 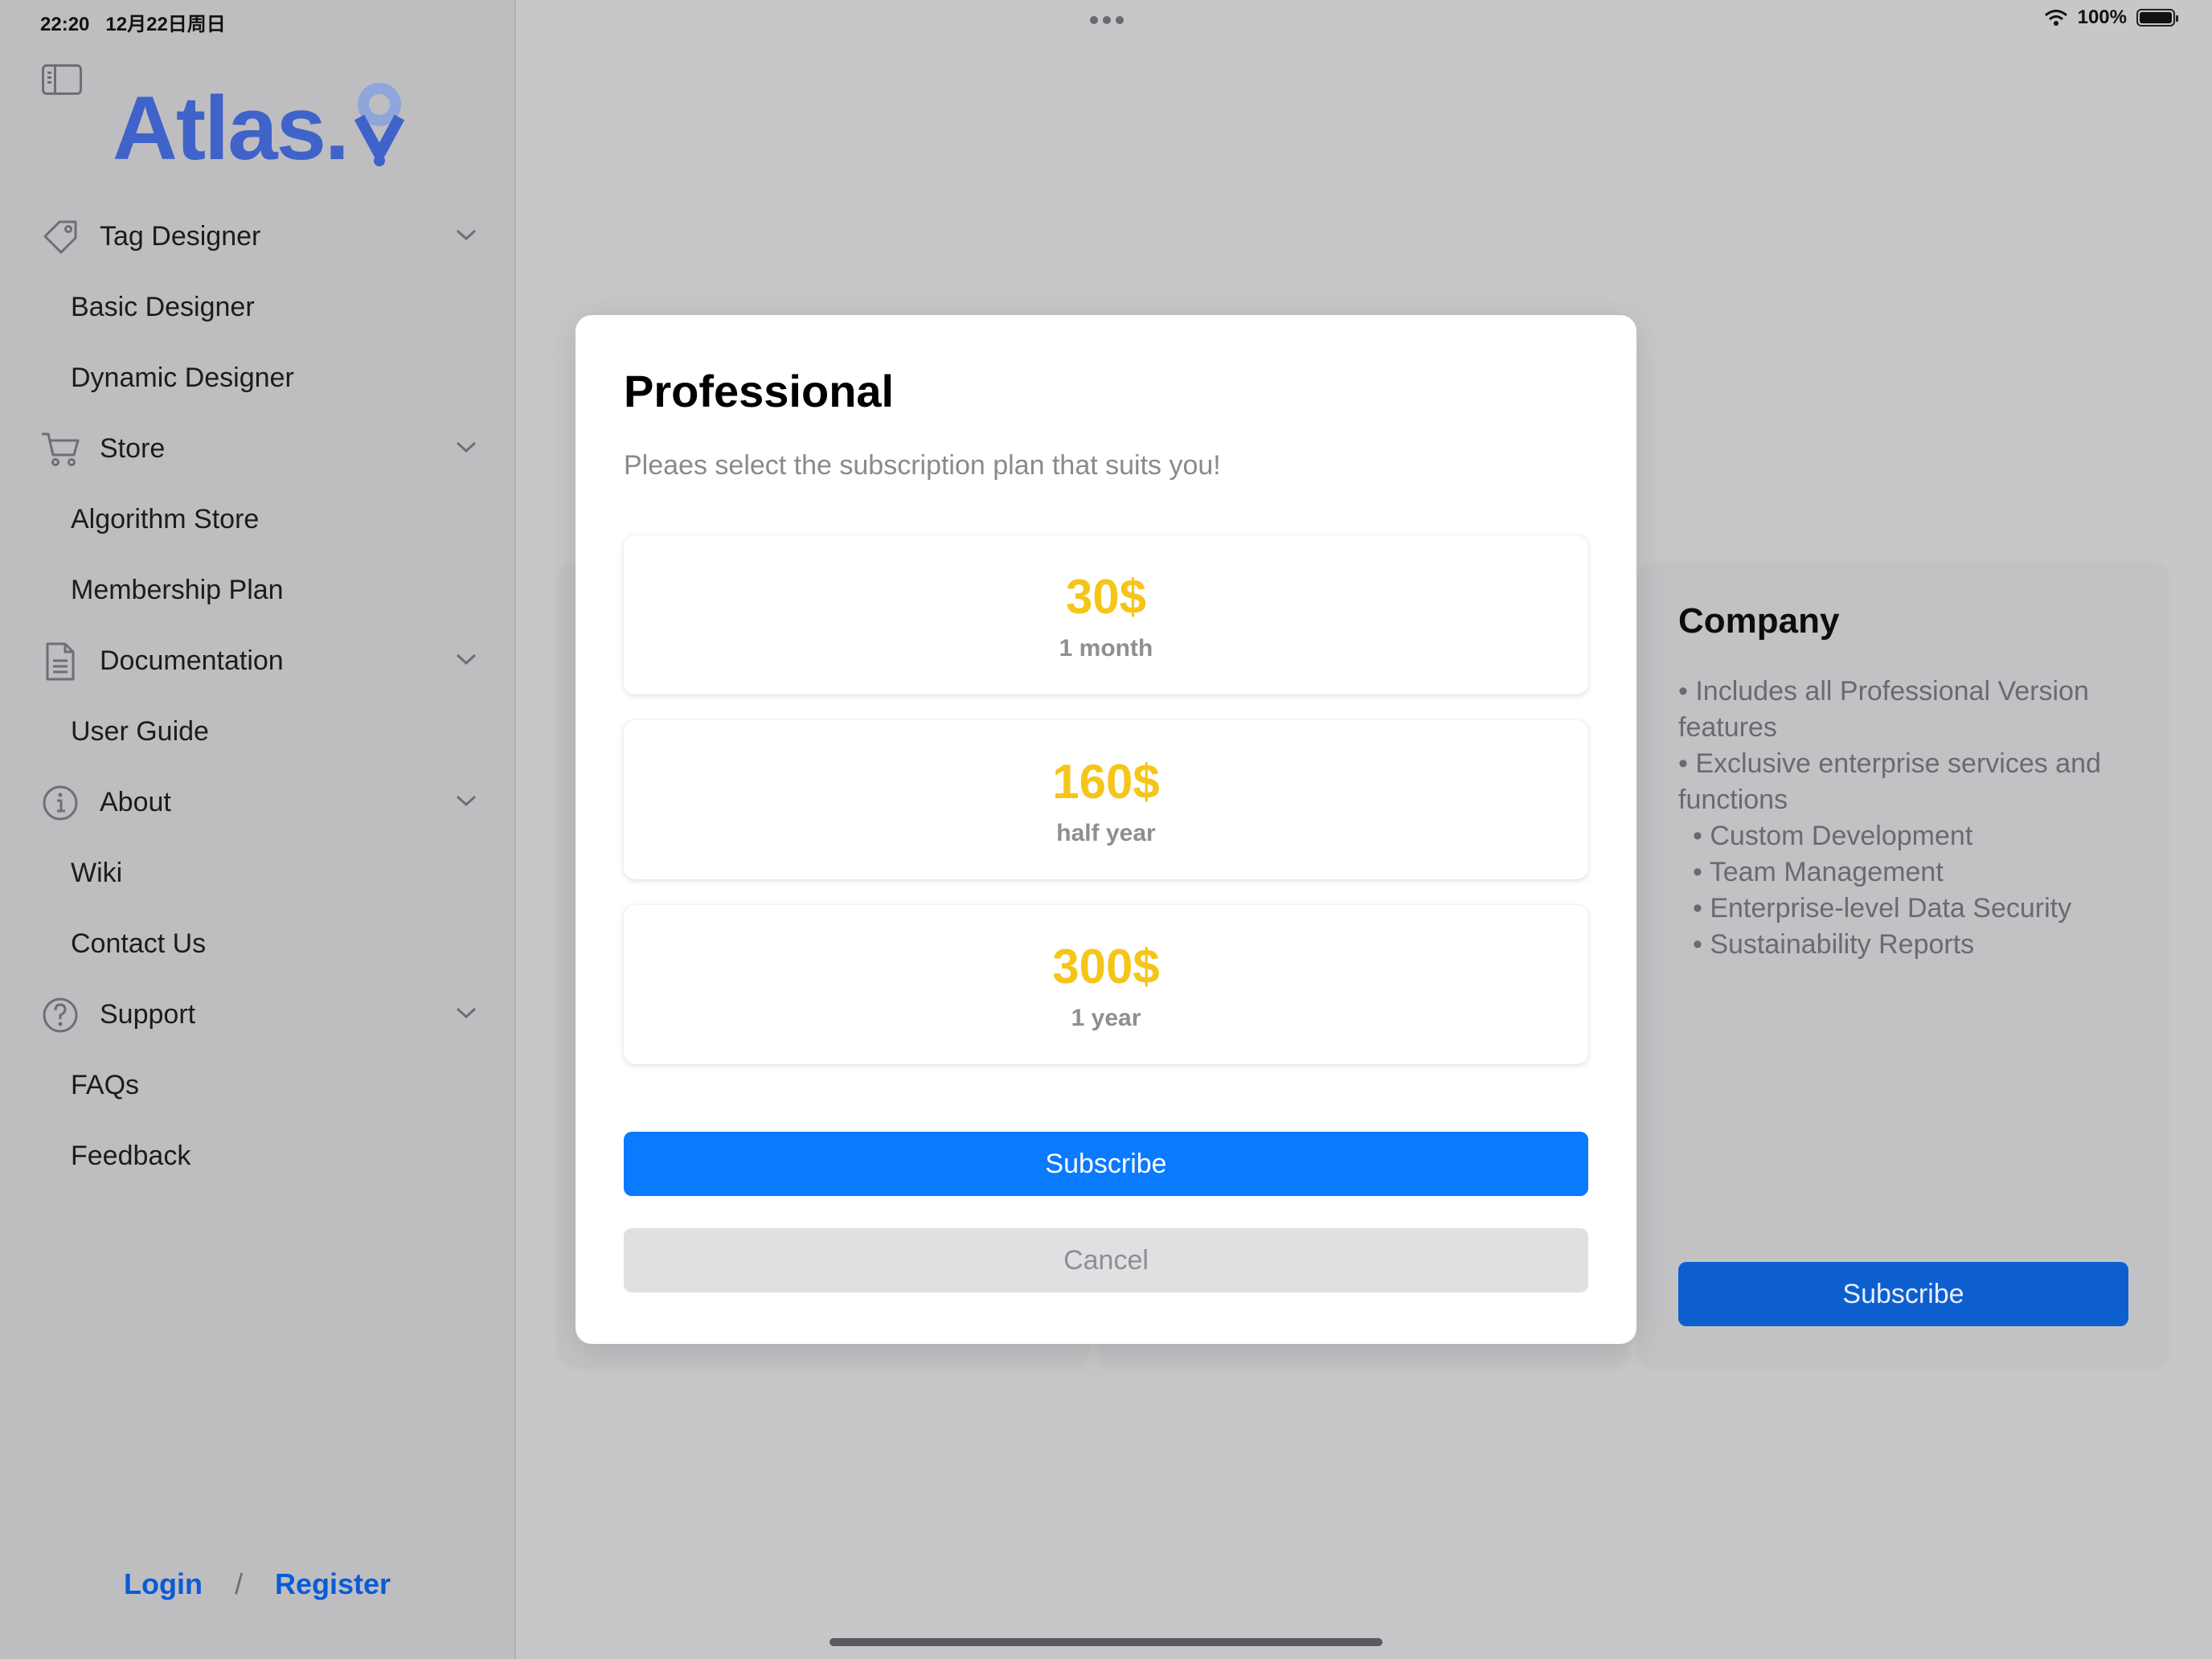 I want to click on subscribe-button: Subscribe, so click(x=1106, y=1164).